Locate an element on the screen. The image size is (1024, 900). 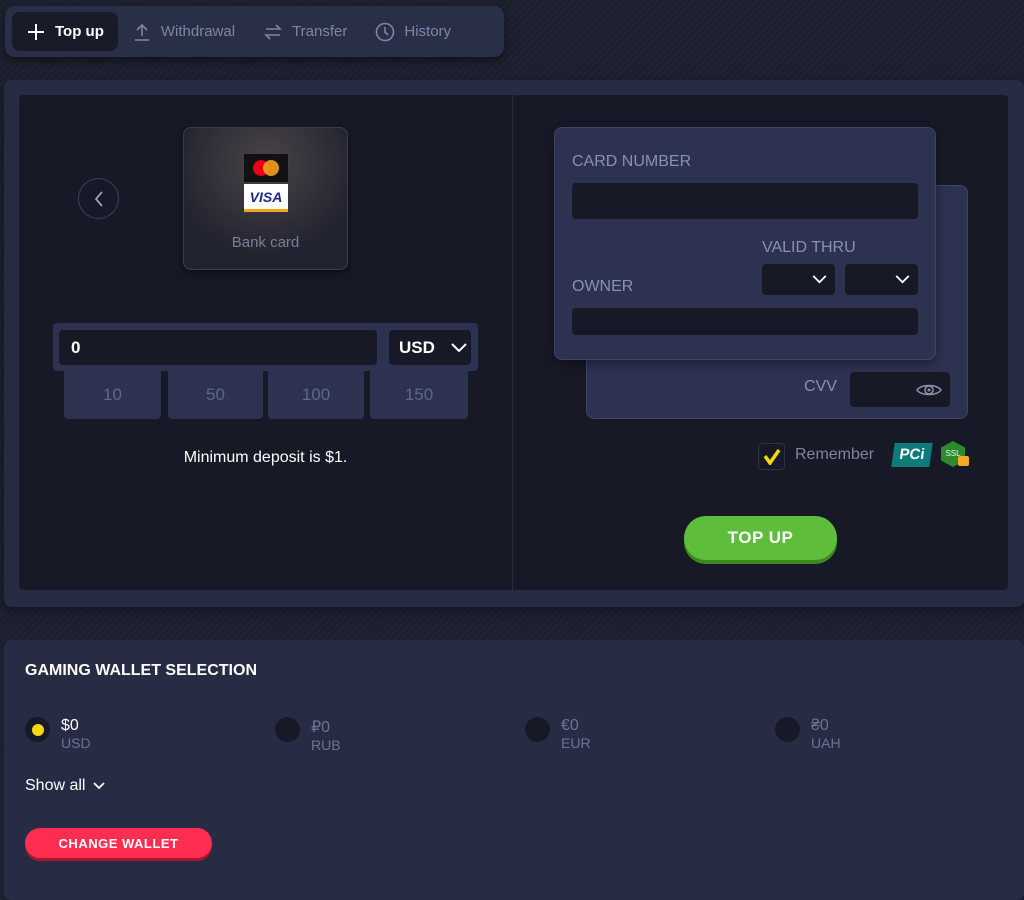
top-up-button: TOP UP is located at coordinates (760, 538).